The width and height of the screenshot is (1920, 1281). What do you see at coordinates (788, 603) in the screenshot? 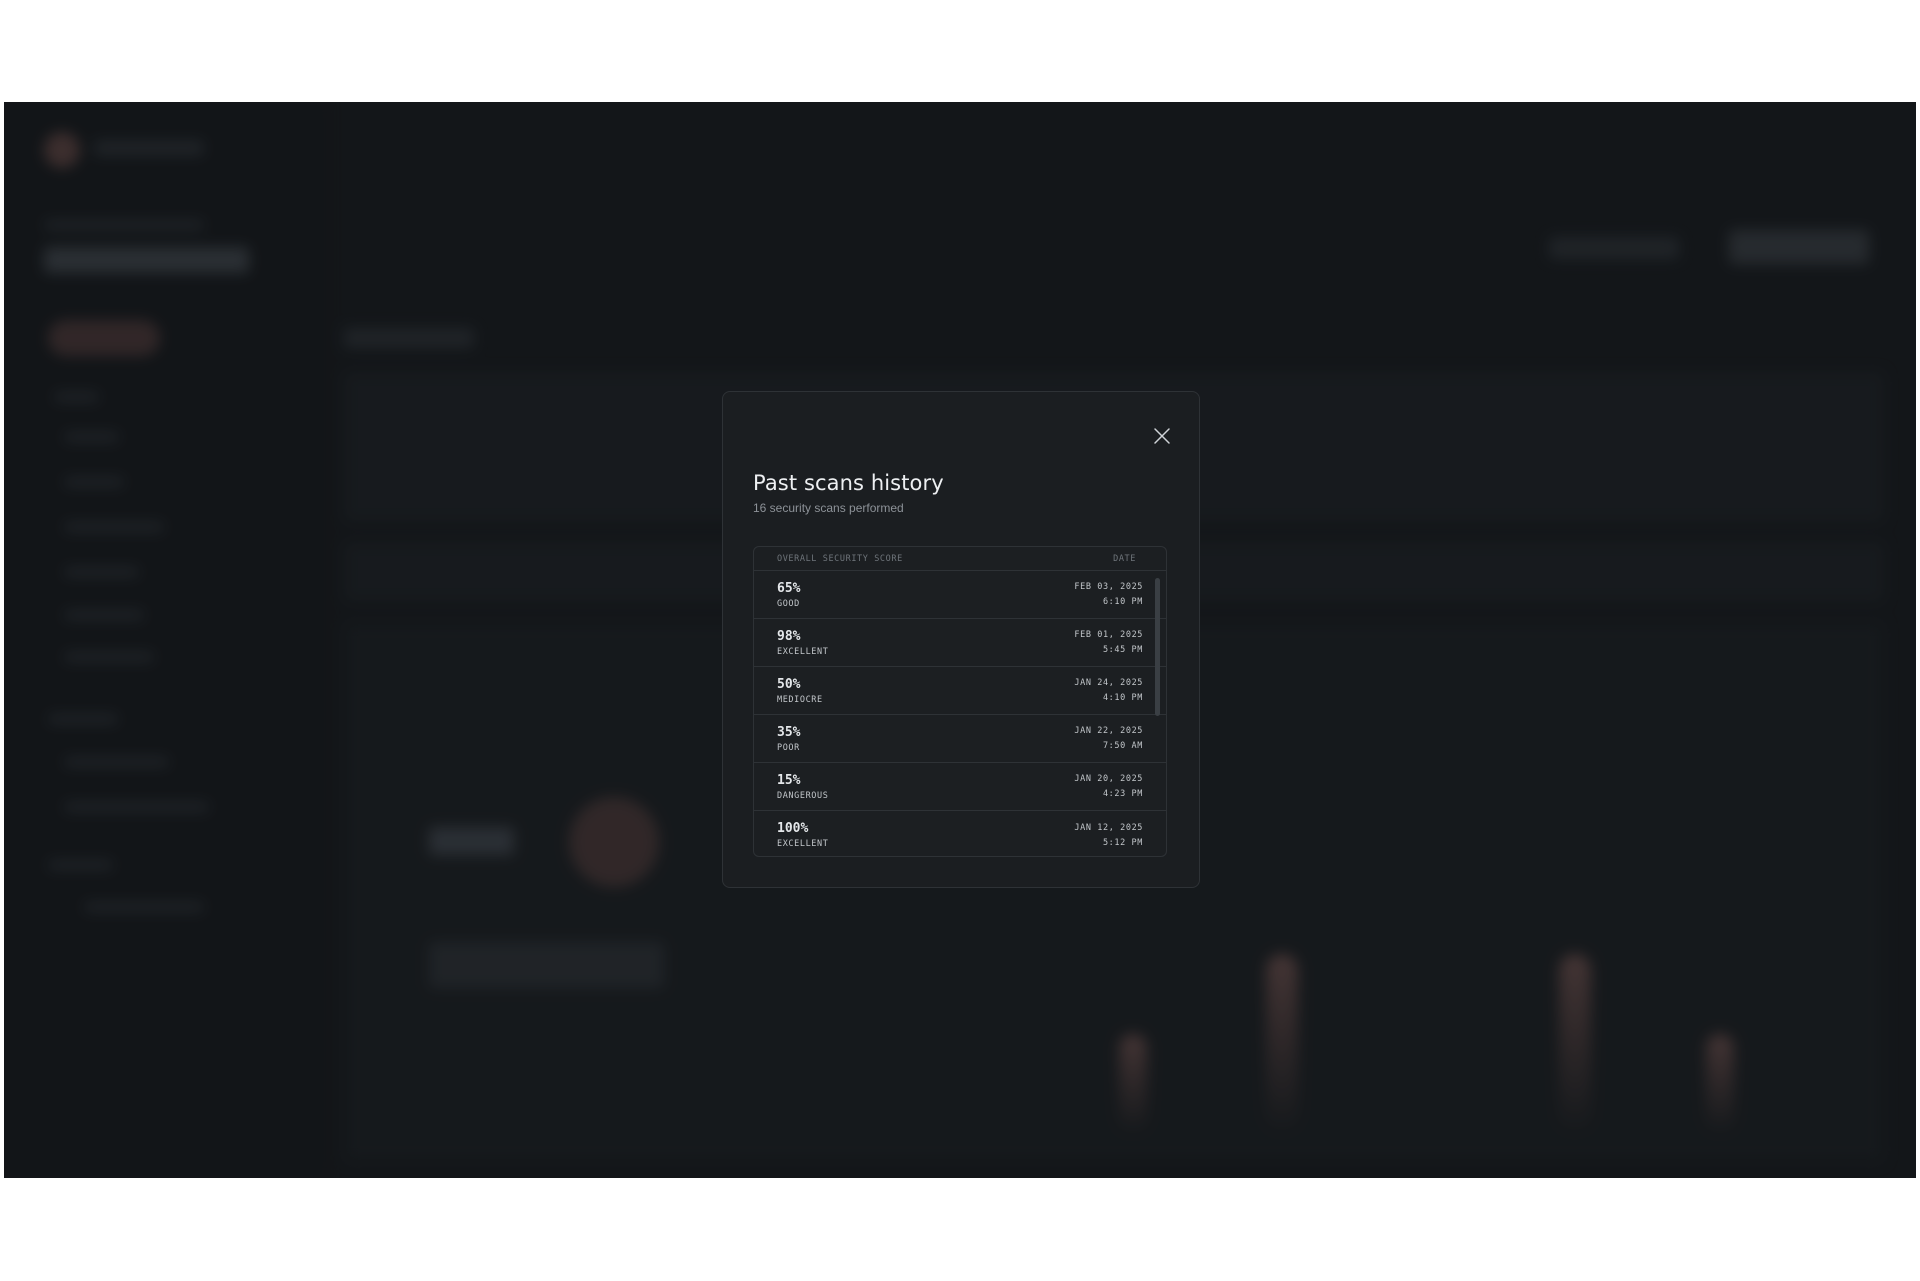
I see `score-rating: GOOD` at bounding box center [788, 603].